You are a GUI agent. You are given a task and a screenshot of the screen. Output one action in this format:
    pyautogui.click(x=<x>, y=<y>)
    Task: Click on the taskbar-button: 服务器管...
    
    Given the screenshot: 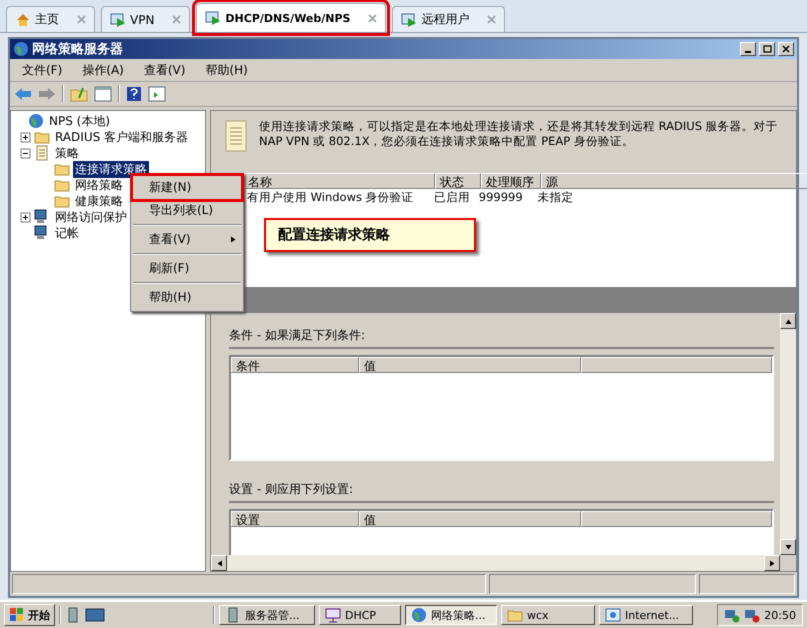 What is the action you would take?
    pyautogui.click(x=267, y=615)
    